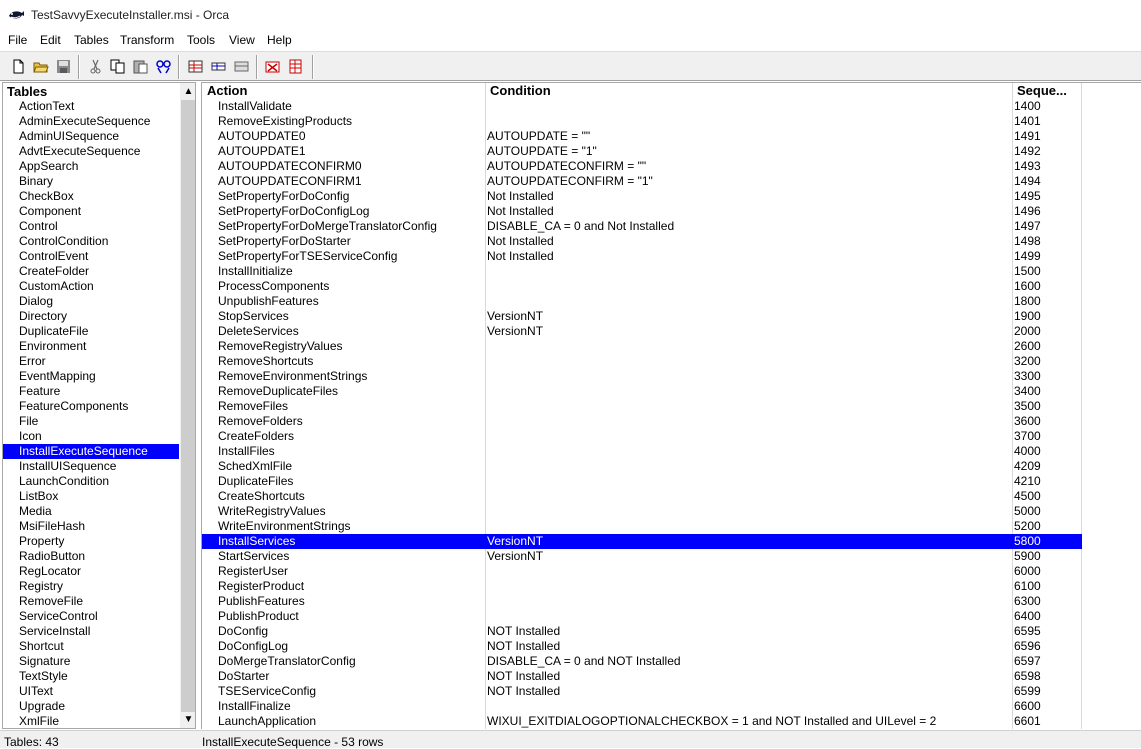 The height and width of the screenshot is (749, 1141). I want to click on table-list-item: Feature, so click(91, 391).